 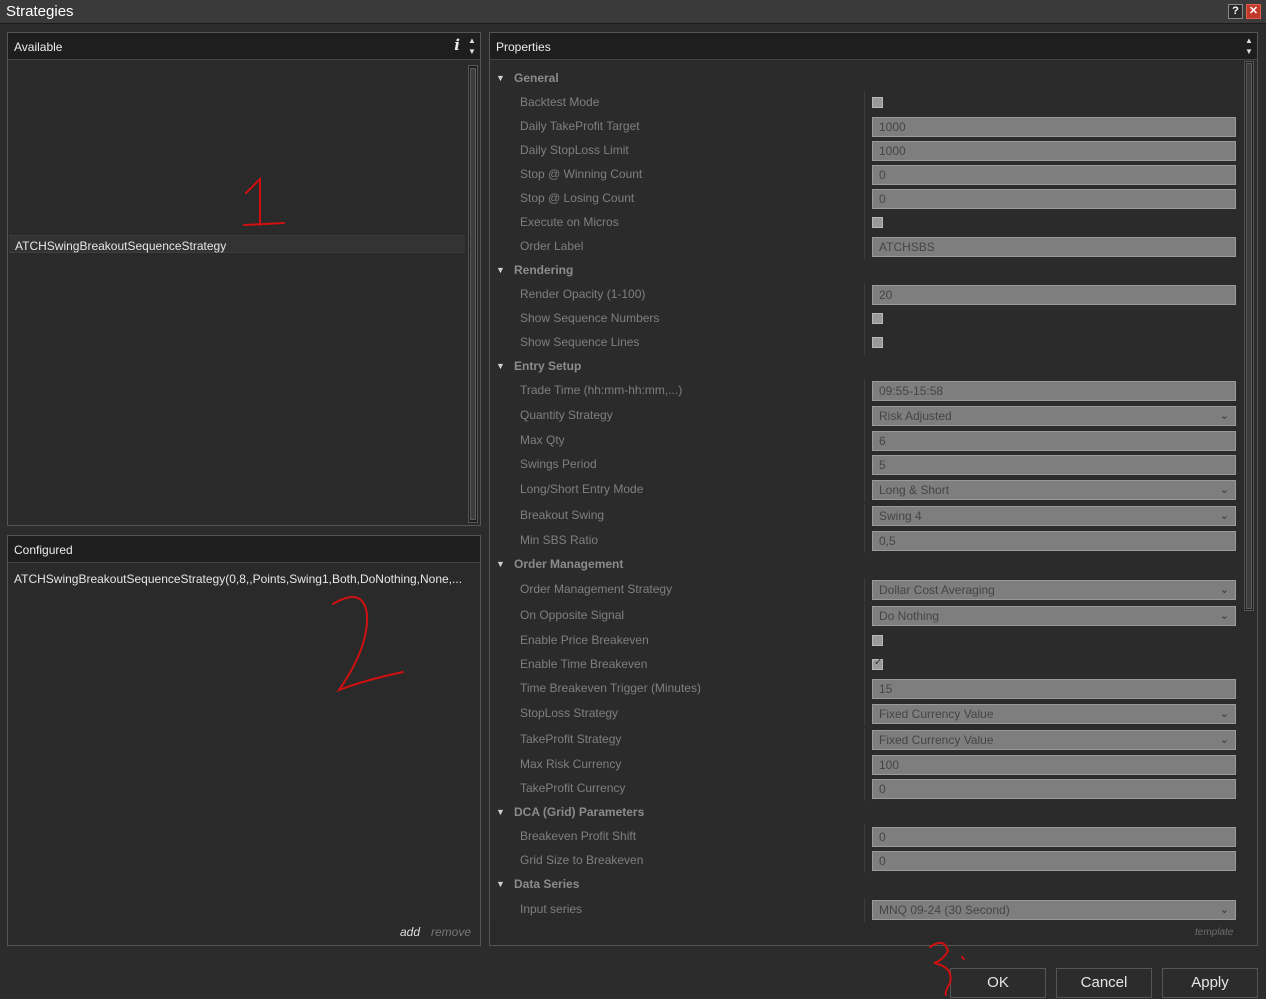 I want to click on property-row-stop-losing-count: Stop @ Losing Count 0, so click(x=866, y=199).